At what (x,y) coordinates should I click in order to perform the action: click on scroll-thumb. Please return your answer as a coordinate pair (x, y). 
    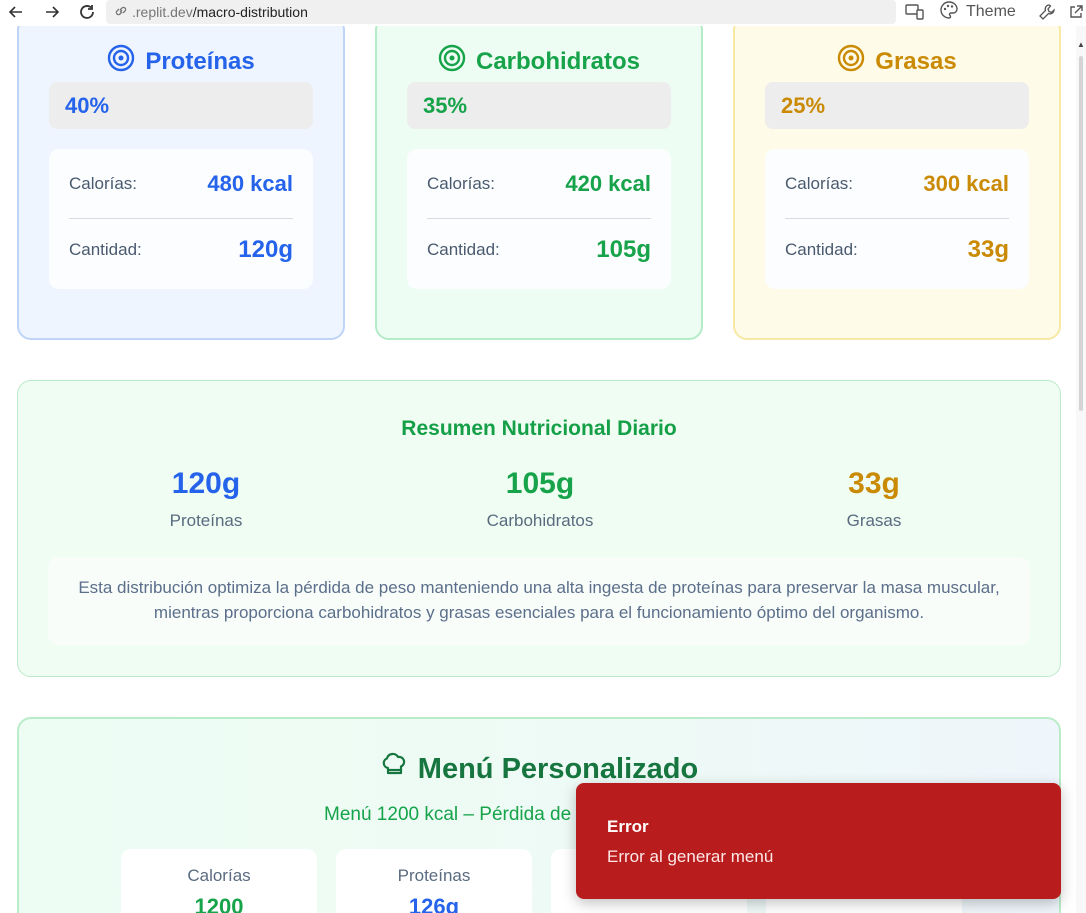
    Looking at the image, I should click on (1081, 233).